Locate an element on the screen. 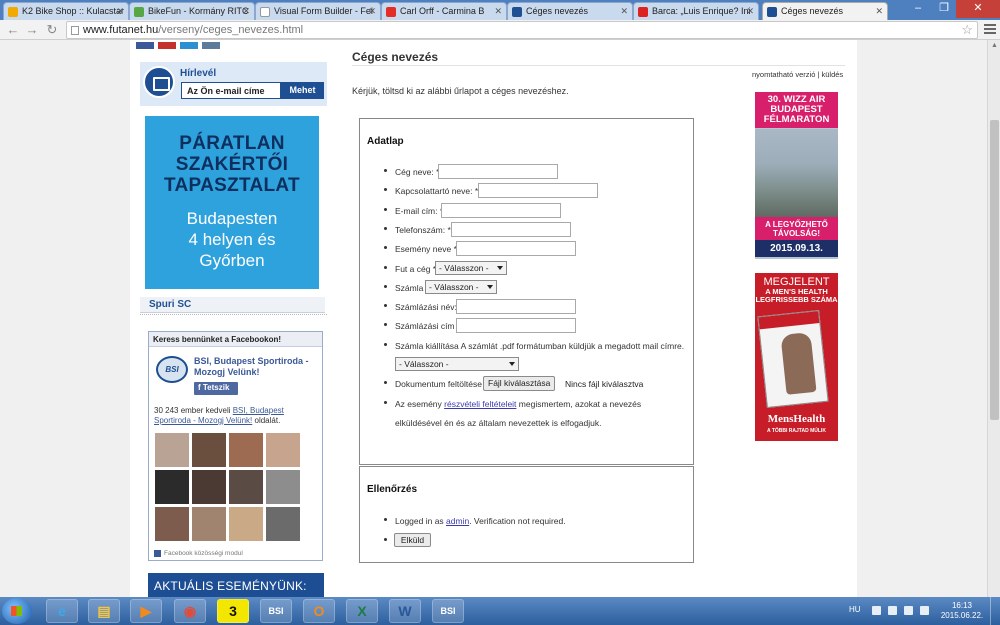  ie-icon: e is located at coordinates (62, 611).